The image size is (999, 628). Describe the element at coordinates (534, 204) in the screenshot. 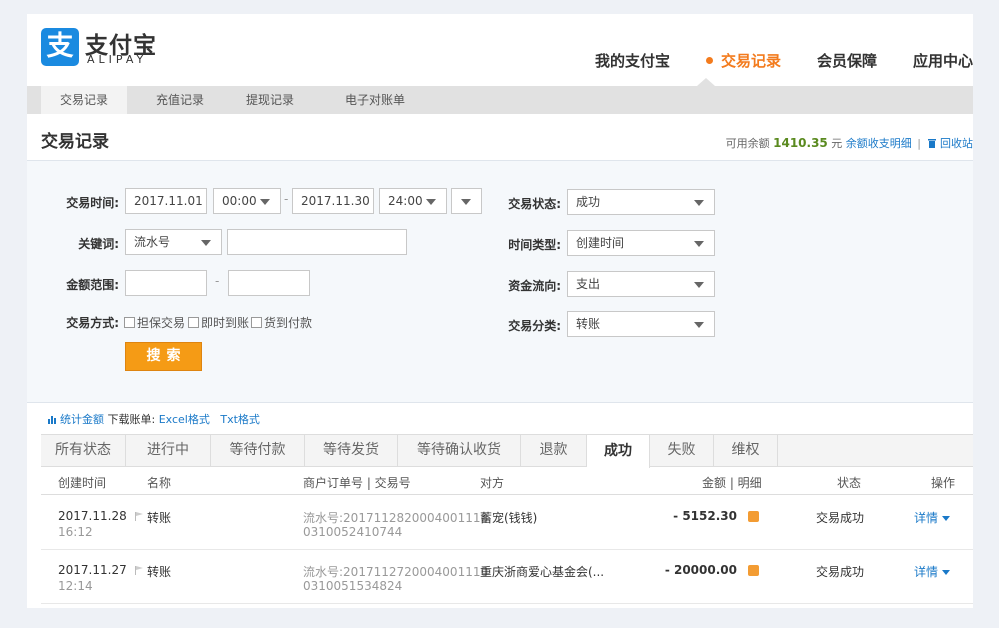

I see `status-label: 交易状态:` at that location.